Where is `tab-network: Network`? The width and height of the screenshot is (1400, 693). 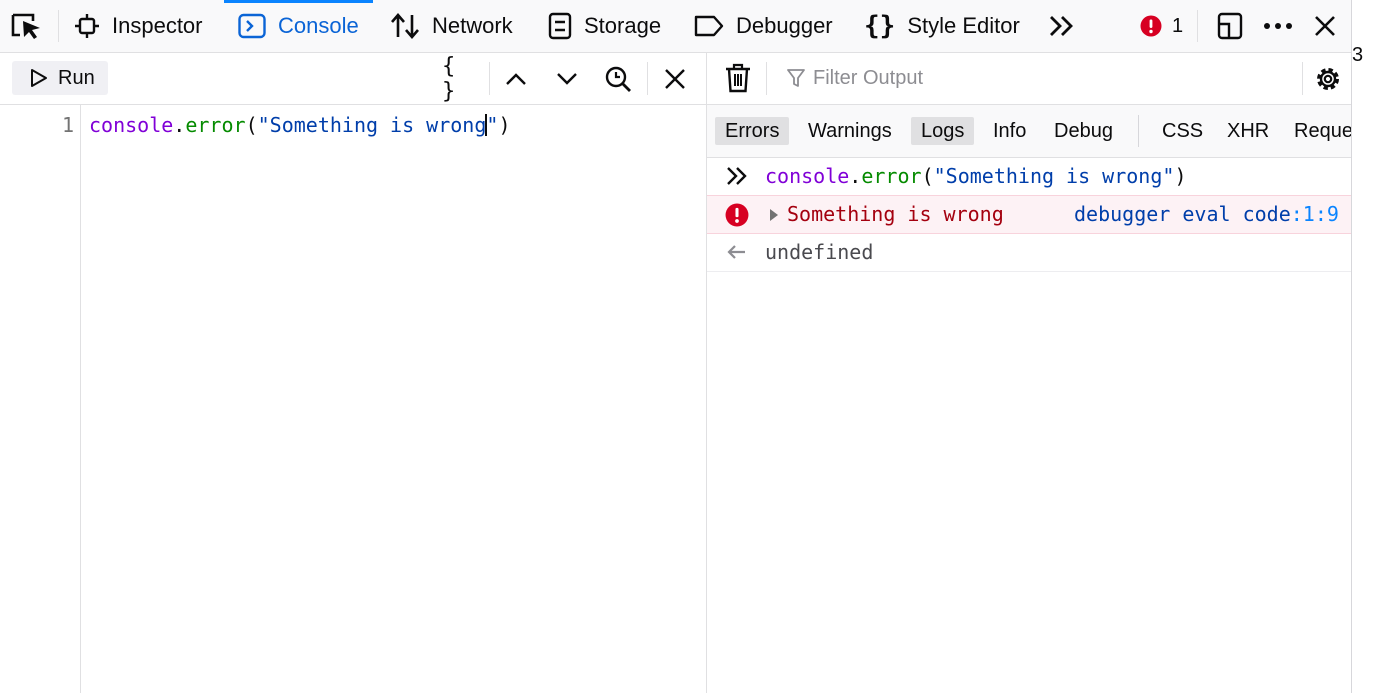 tab-network: Network is located at coordinates (451, 26).